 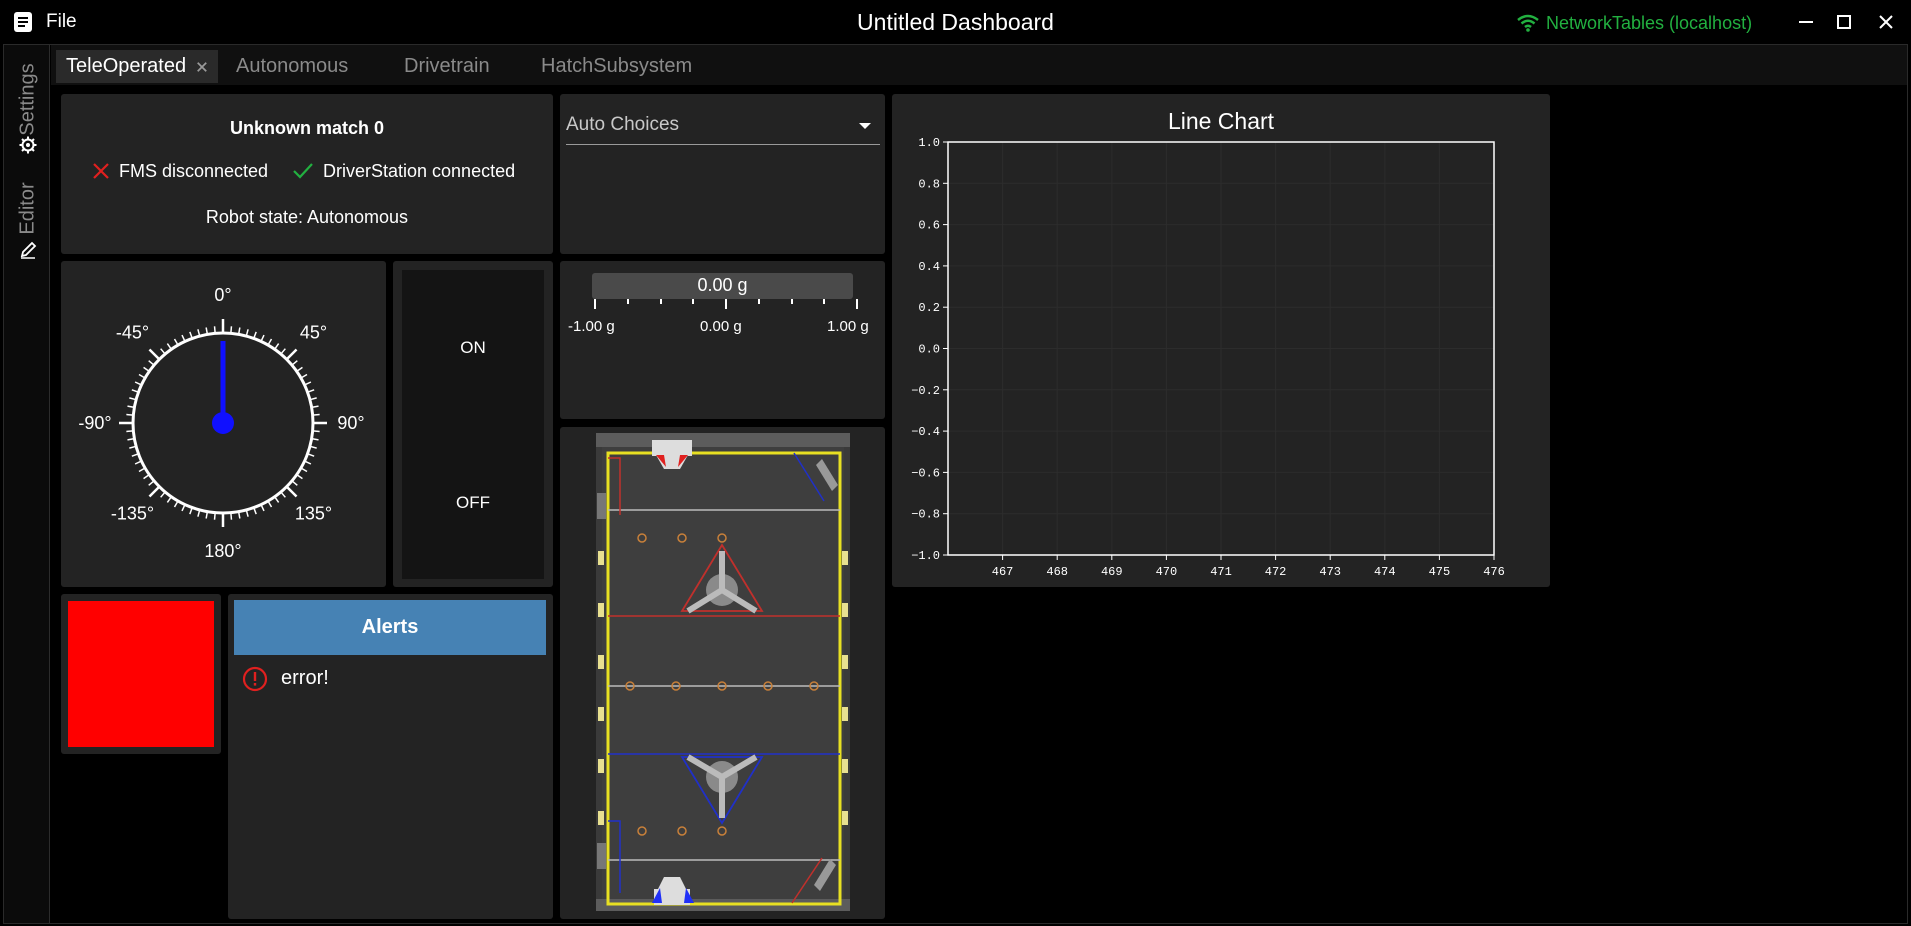 I want to click on auto-chooser-dropdown: Auto Choices, so click(x=723, y=126).